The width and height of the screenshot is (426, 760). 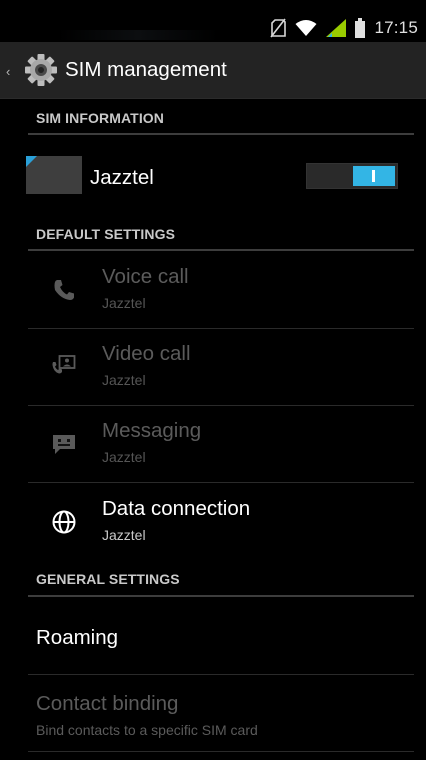 I want to click on battery-icon, so click(x=360, y=28).